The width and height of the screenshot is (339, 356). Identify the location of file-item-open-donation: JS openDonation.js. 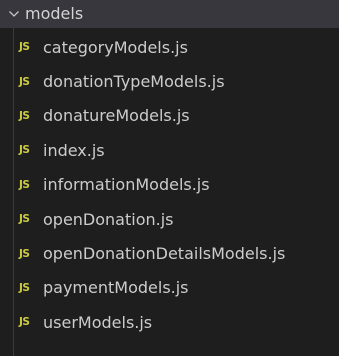
(169, 219).